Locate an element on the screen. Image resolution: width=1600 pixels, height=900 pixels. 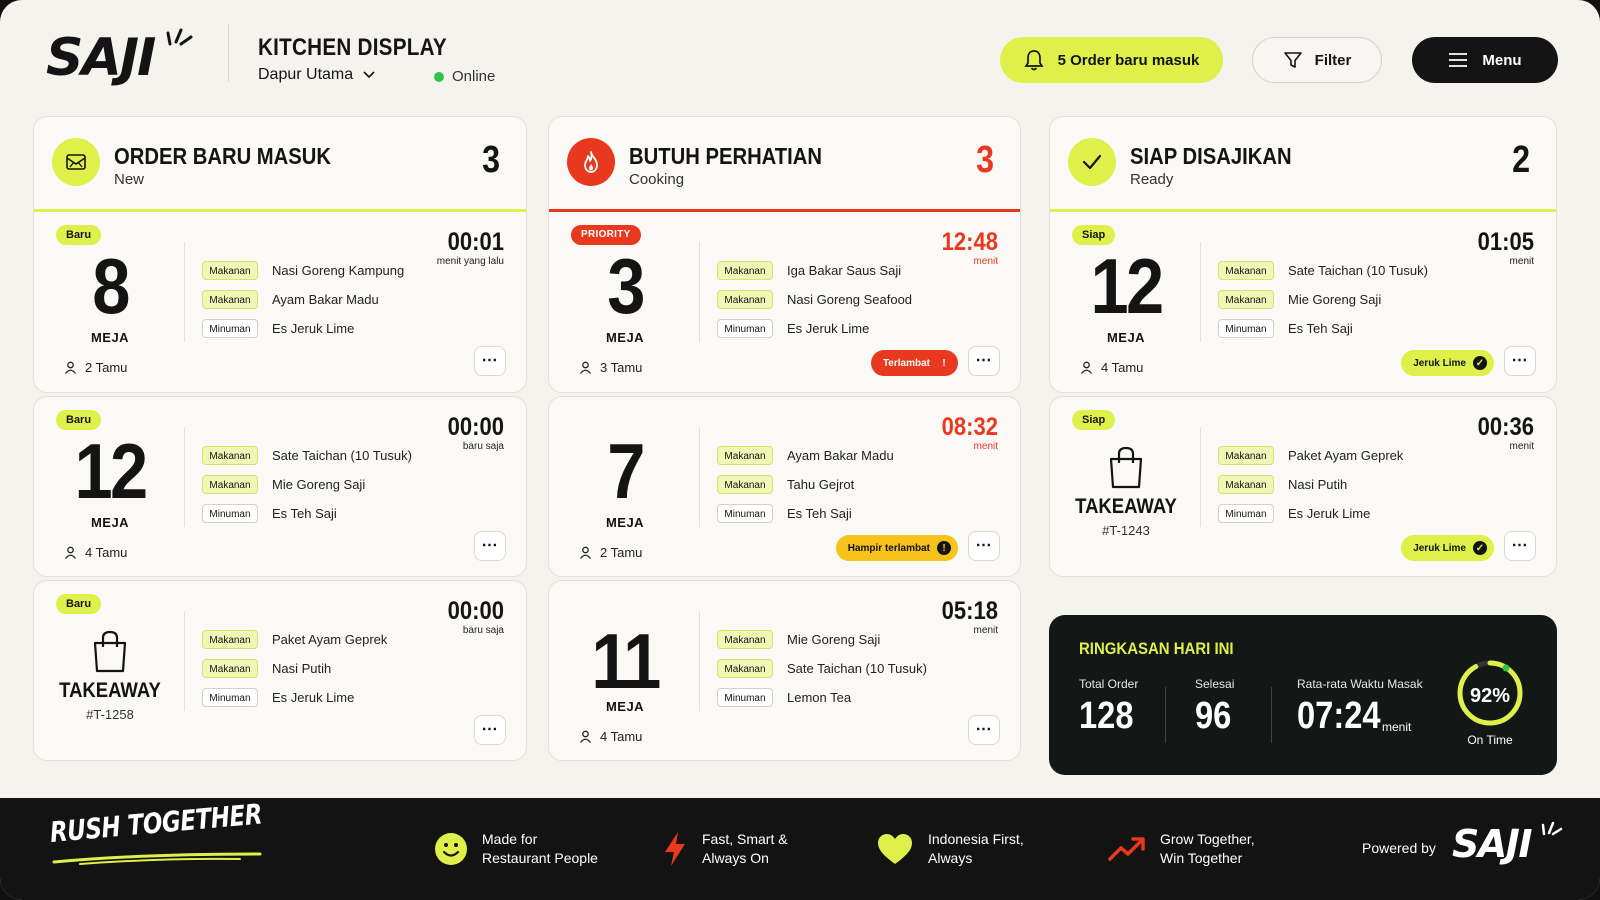
fire-icon is located at coordinates (591, 162).